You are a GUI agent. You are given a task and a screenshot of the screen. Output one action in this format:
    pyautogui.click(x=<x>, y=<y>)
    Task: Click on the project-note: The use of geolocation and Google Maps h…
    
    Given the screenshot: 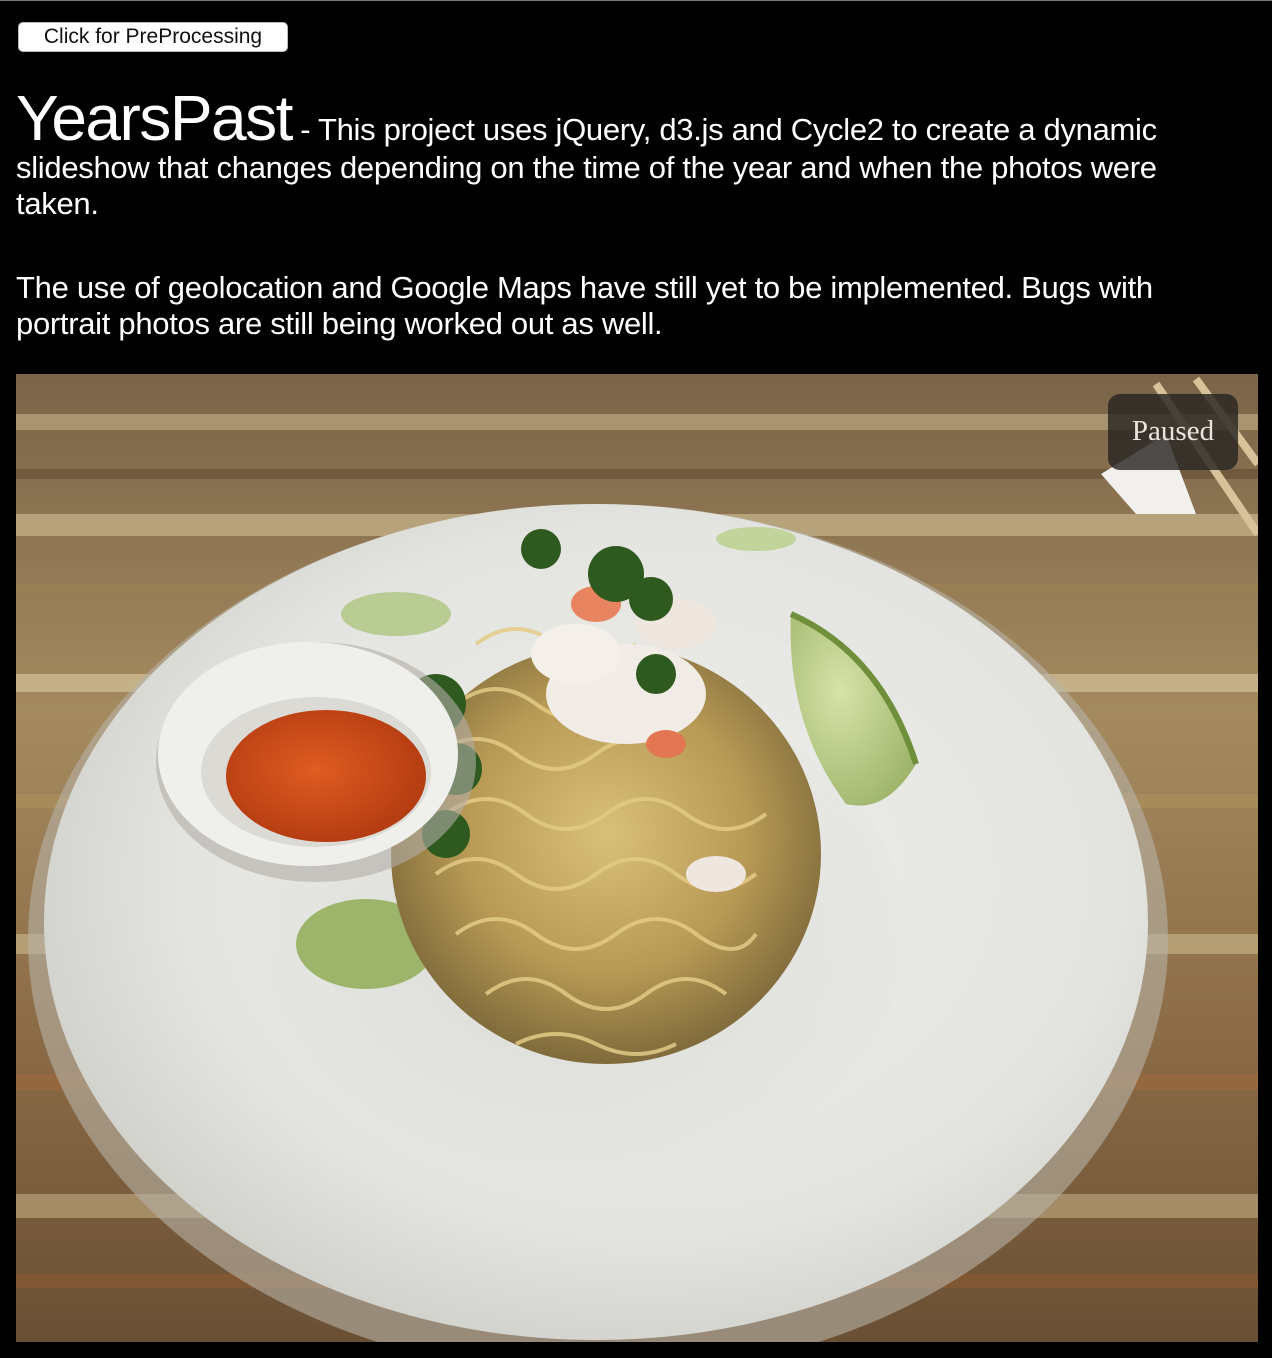 What is the action you would take?
    pyautogui.click(x=584, y=305)
    